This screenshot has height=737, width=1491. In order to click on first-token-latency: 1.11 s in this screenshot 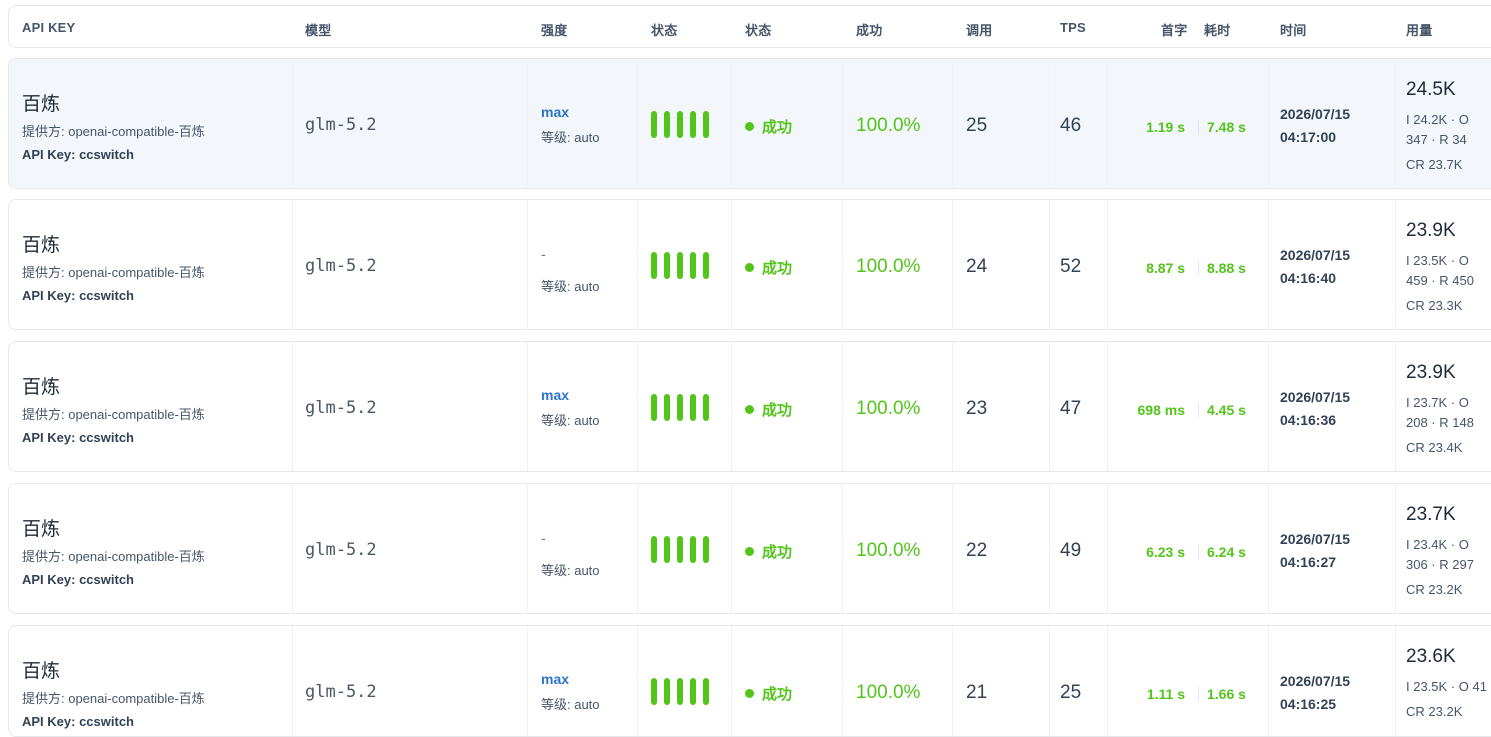, I will do `click(1165, 694)`.